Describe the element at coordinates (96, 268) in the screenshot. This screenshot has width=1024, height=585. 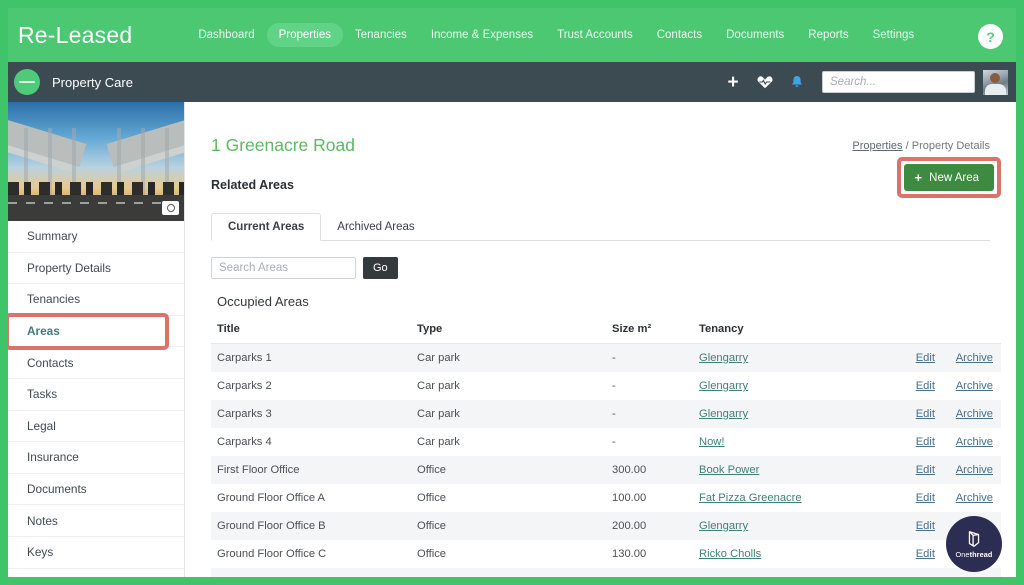
I see `sidebar-item-property-details: Property Details` at that location.